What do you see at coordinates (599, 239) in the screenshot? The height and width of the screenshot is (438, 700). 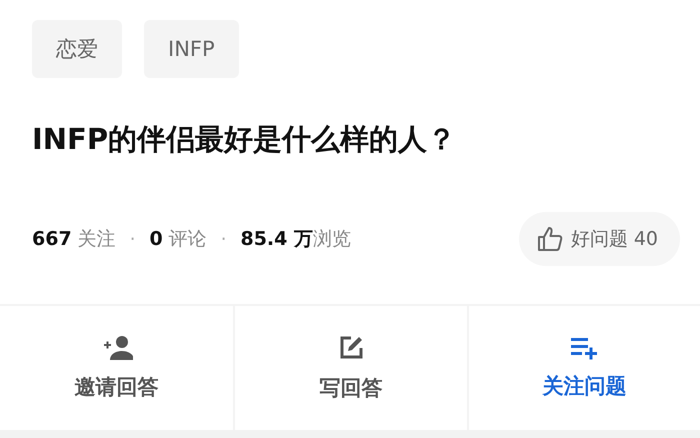 I see `like-button: 好问题 40` at bounding box center [599, 239].